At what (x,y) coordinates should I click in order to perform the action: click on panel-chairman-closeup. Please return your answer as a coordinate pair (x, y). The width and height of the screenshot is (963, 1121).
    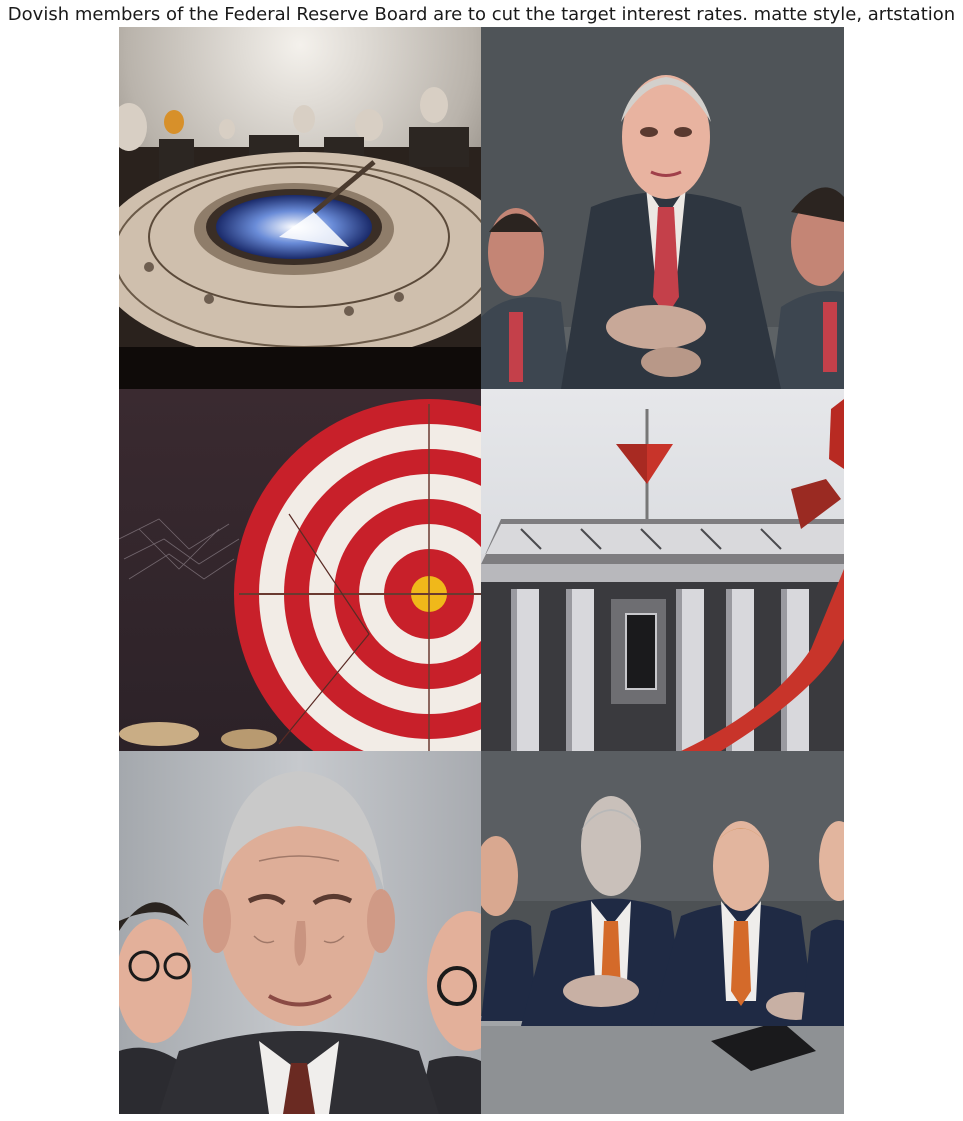
    Looking at the image, I should click on (300, 932).